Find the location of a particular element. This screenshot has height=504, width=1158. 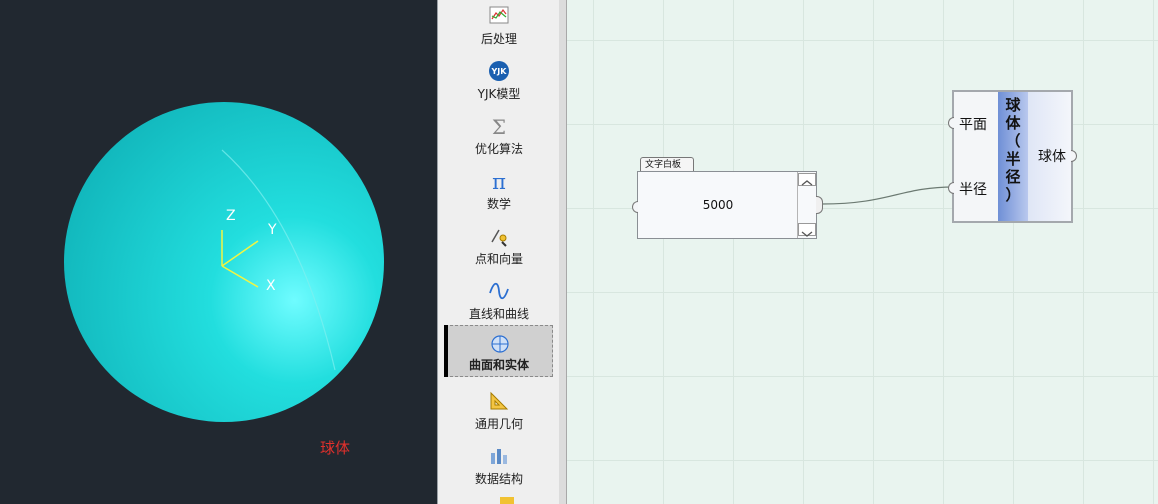

scroll-down-button is located at coordinates (807, 230).